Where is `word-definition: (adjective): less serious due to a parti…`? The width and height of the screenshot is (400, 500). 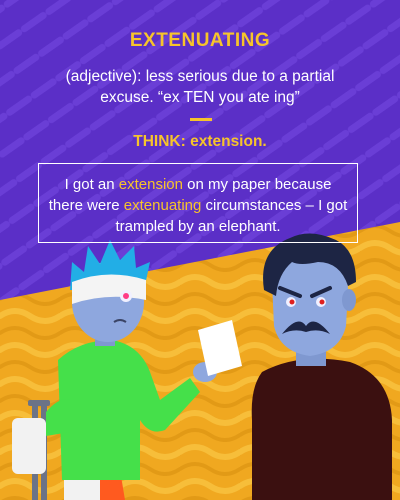
word-definition: (adjective): less serious due to a parti… is located at coordinates (200, 87).